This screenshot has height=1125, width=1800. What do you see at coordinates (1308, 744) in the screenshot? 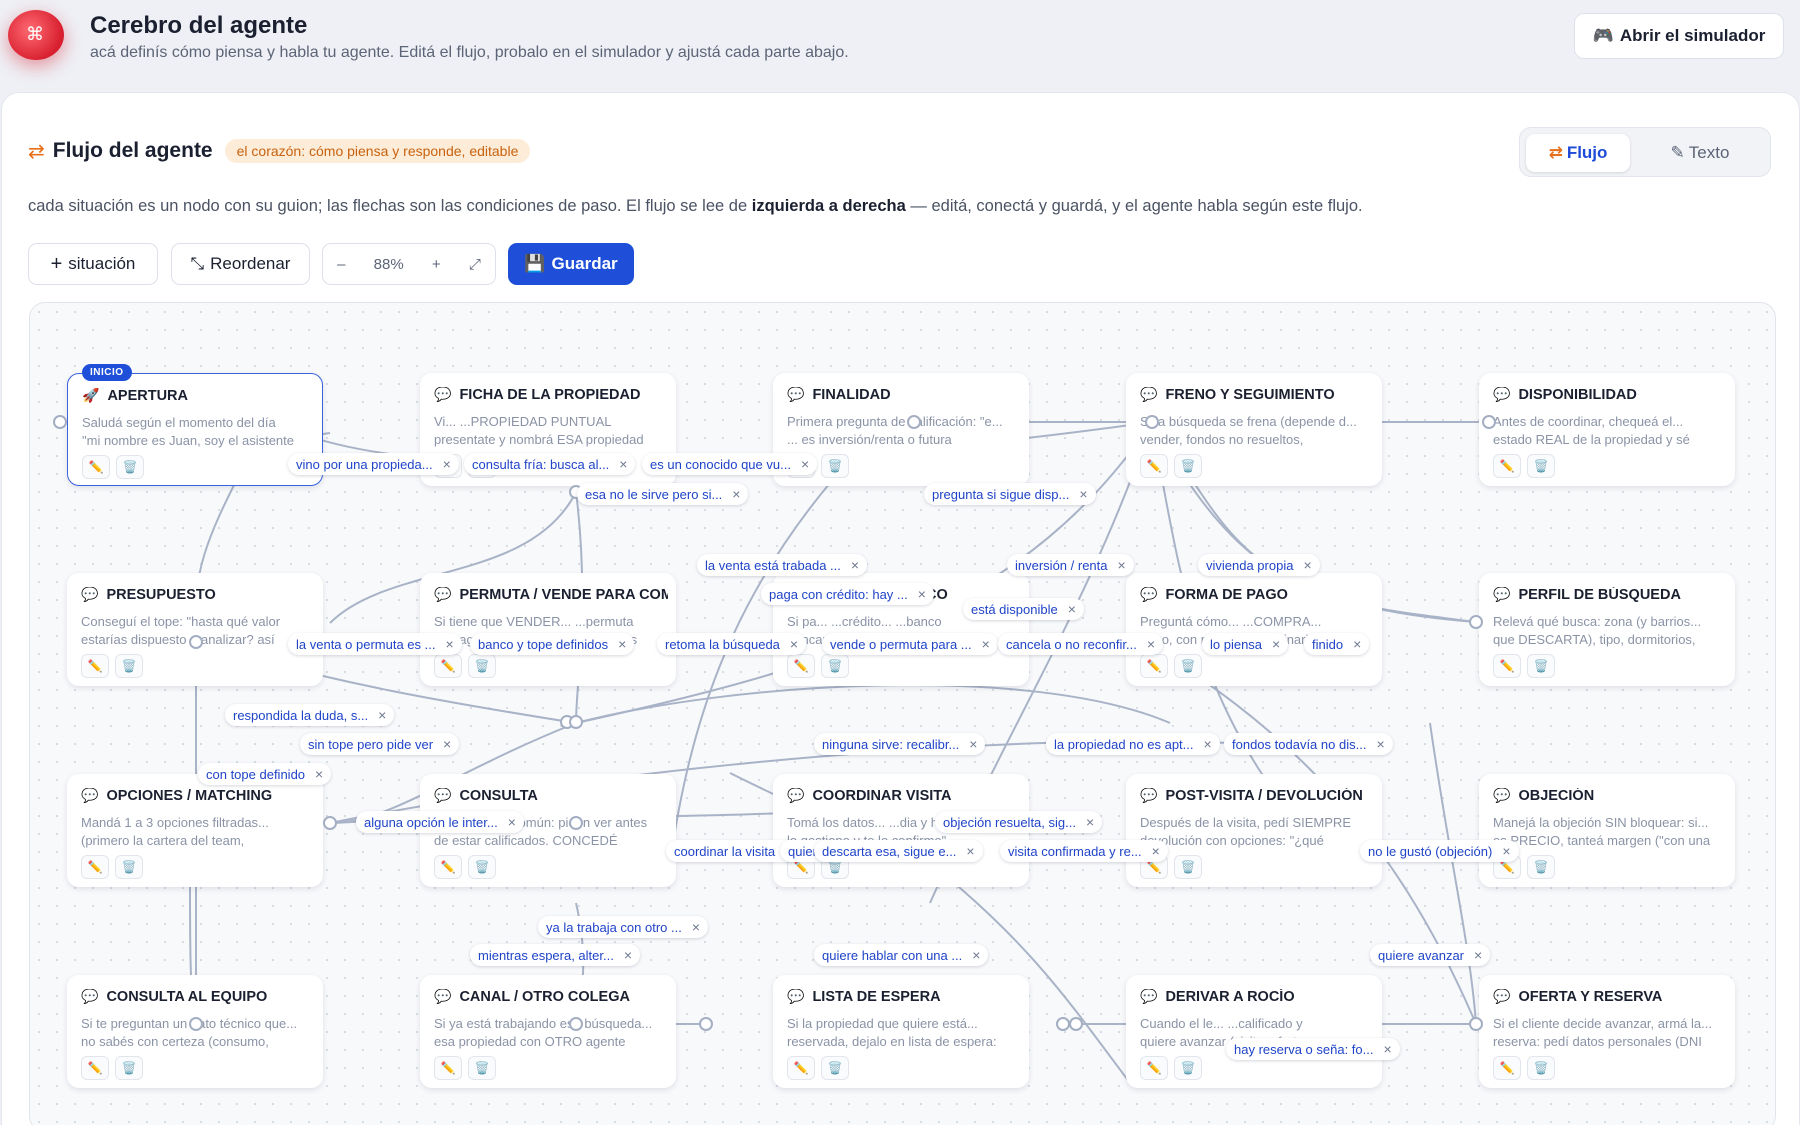
I see `edge-condition-label: fondos todavía no dis... ×` at bounding box center [1308, 744].